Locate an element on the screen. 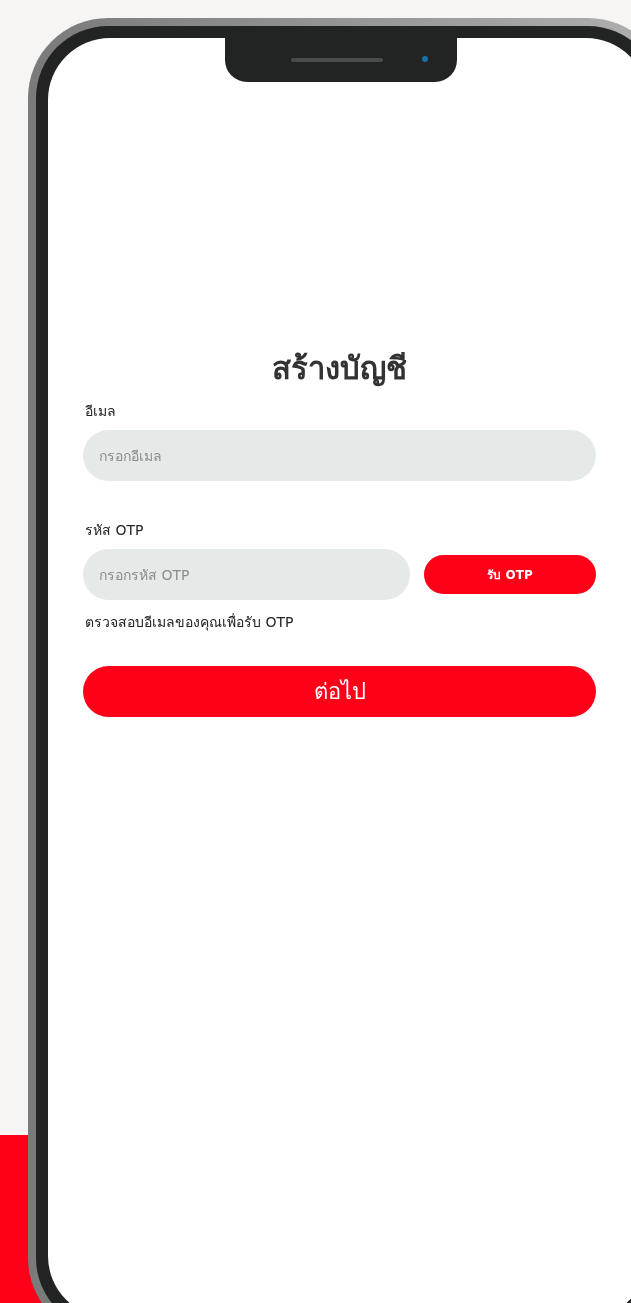 The height and width of the screenshot is (1303, 631). field-label: รหัส OTP is located at coordinates (114, 530).